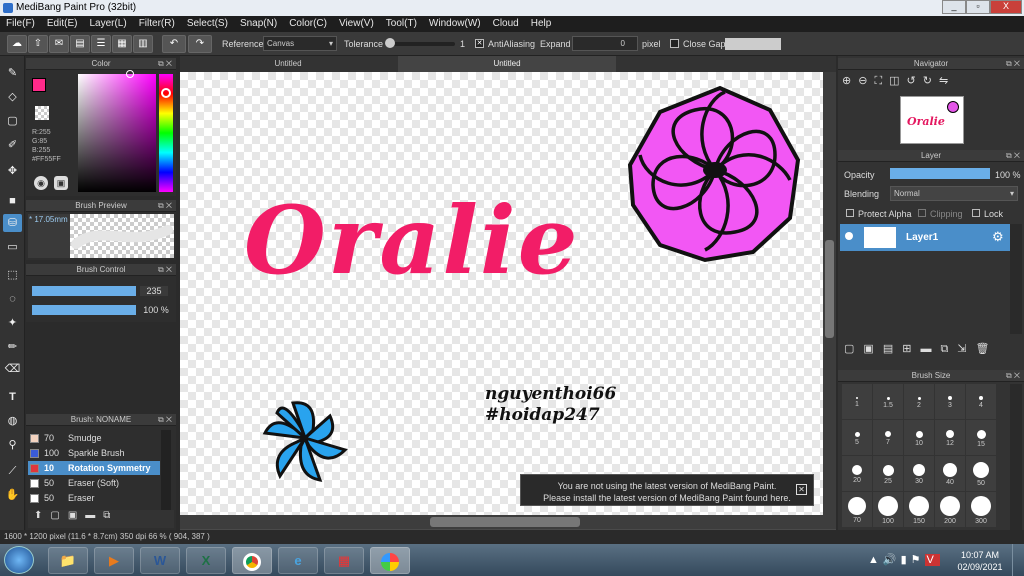  I want to click on tolerance-slider, so click(420, 44).